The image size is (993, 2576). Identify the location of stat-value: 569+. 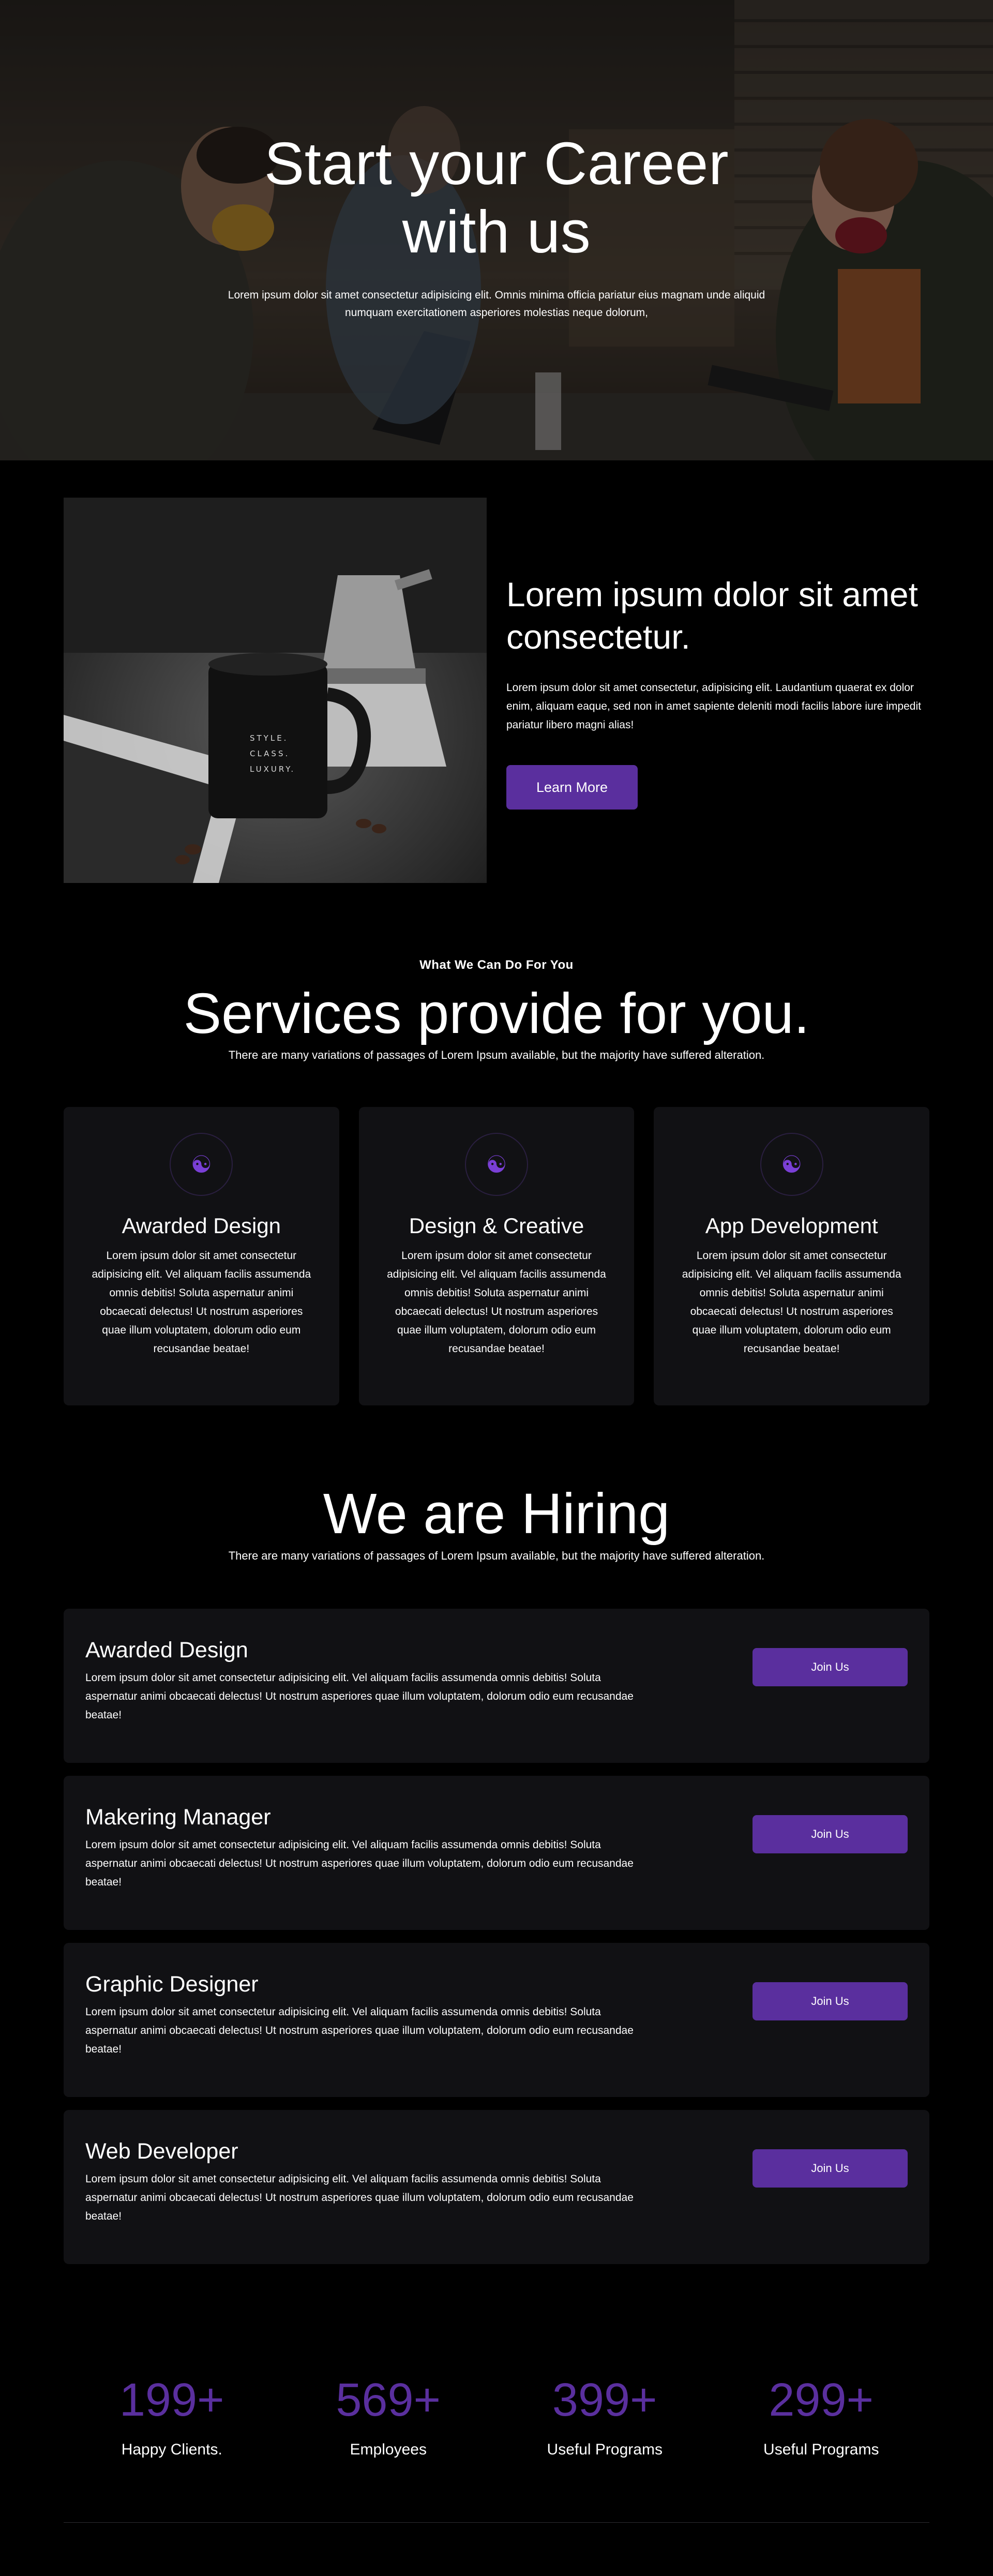
(389, 2400).